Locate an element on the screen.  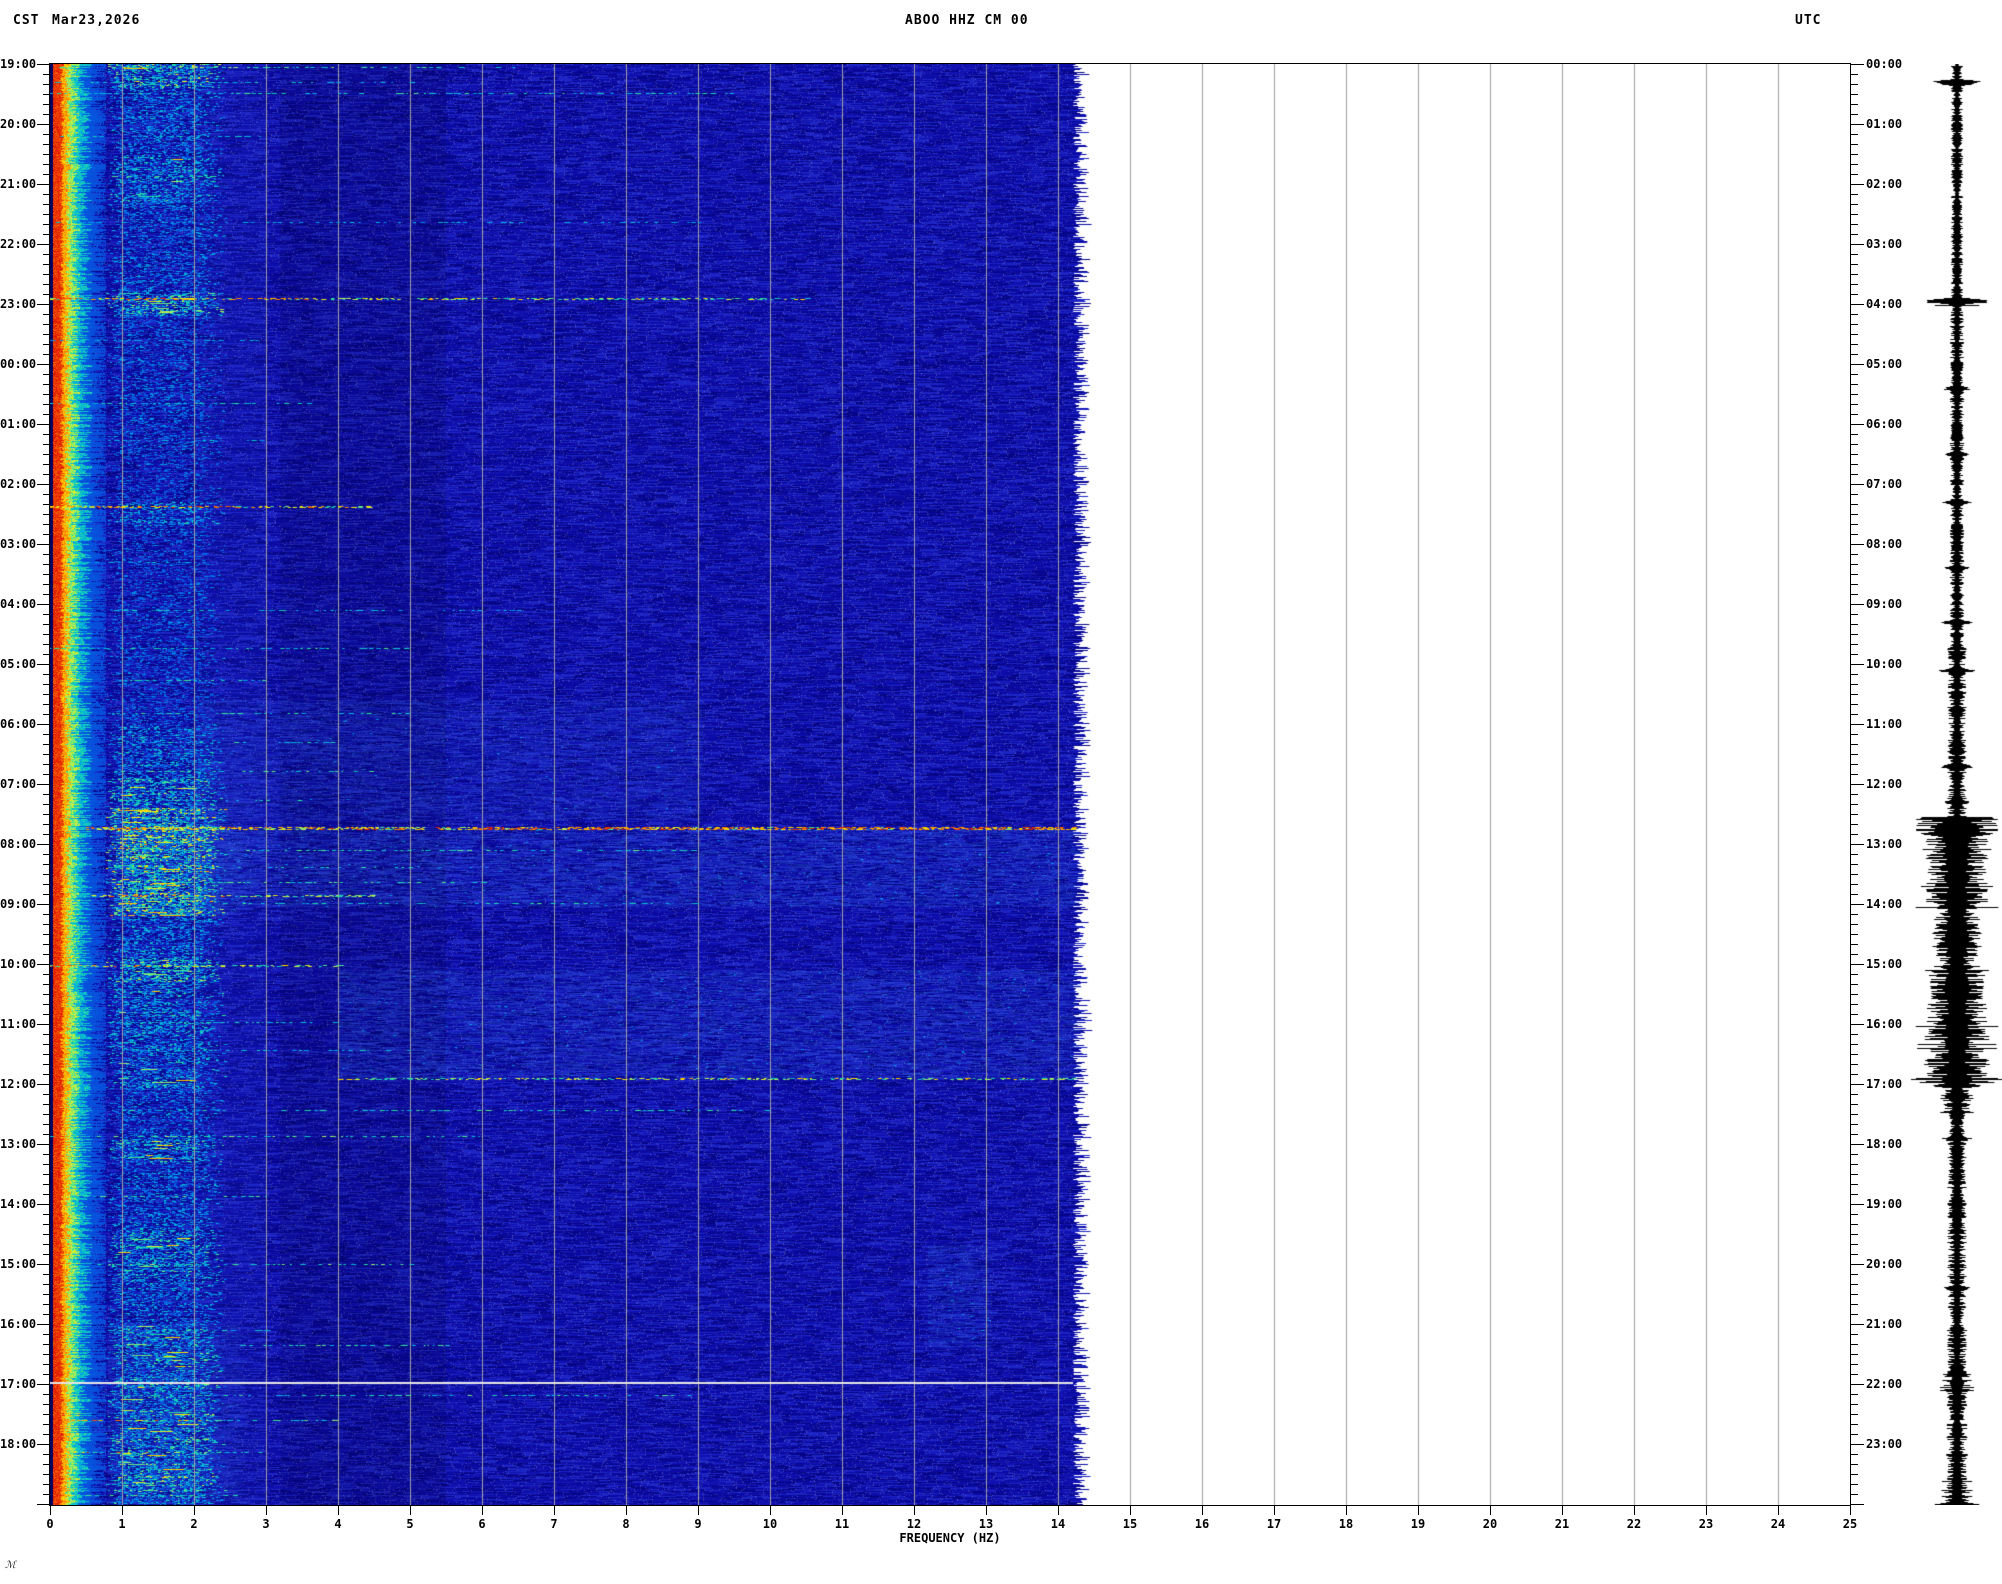
left-axis-hour-label: 07:00 is located at coordinates (18, 784).